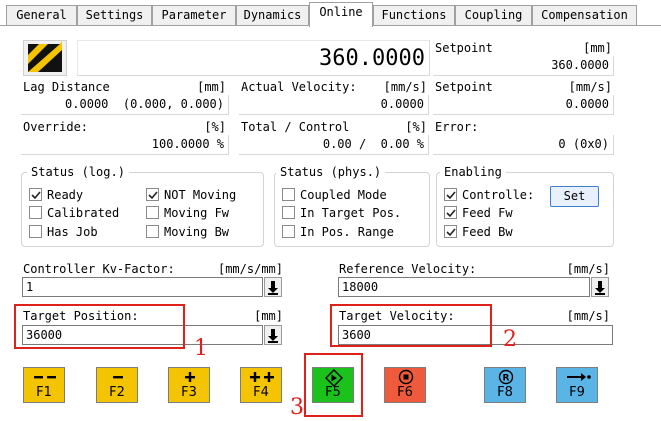 Image resolution: width=661 pixels, height=421 pixels. What do you see at coordinates (189, 392) in the screenshot?
I see `f3-label: F3` at bounding box center [189, 392].